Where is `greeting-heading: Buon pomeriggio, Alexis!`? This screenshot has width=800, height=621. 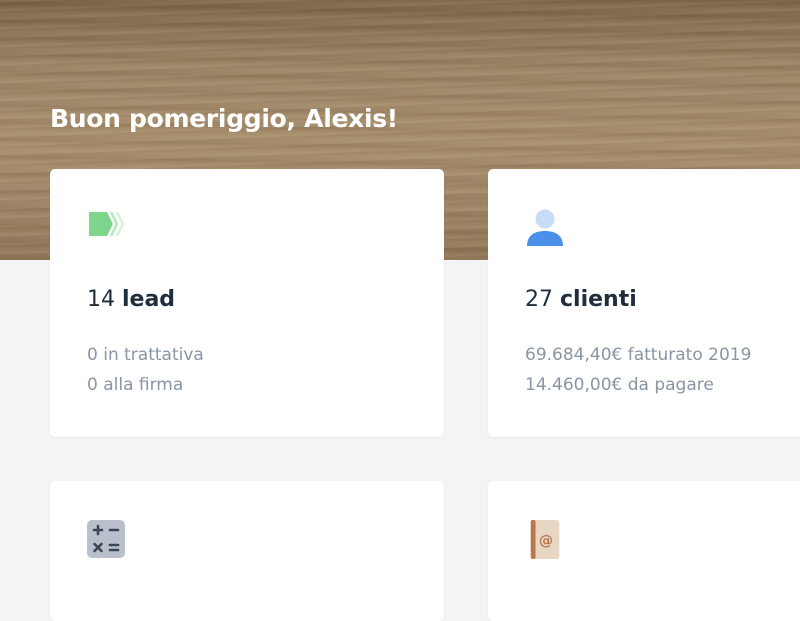 greeting-heading: Buon pomeriggio, Alexis! is located at coordinates (224, 118).